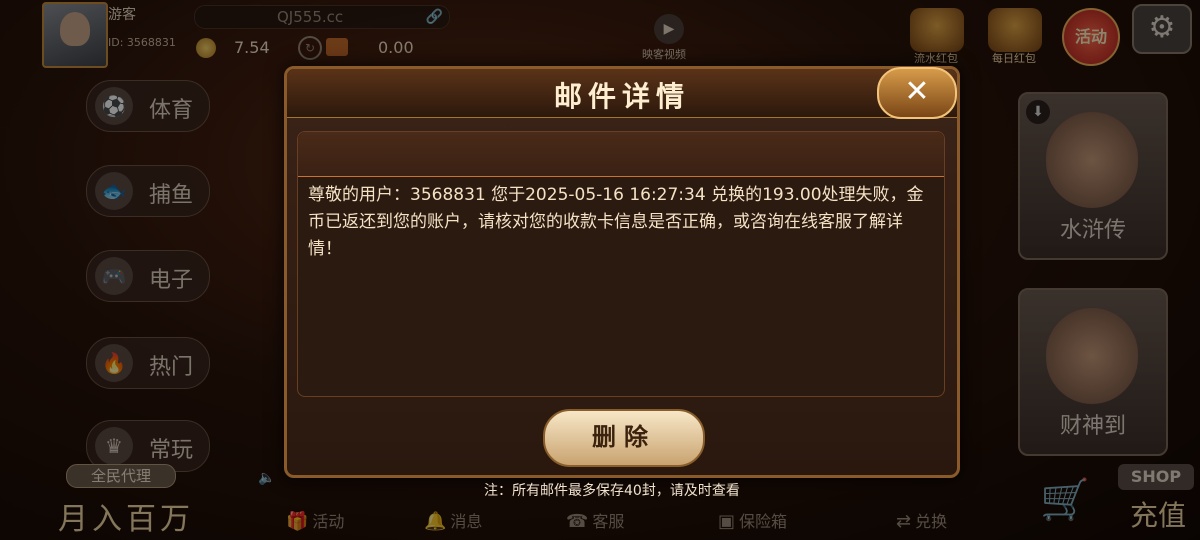 This screenshot has width=1200, height=540. I want to click on mail-subject-strip, so click(621, 154).